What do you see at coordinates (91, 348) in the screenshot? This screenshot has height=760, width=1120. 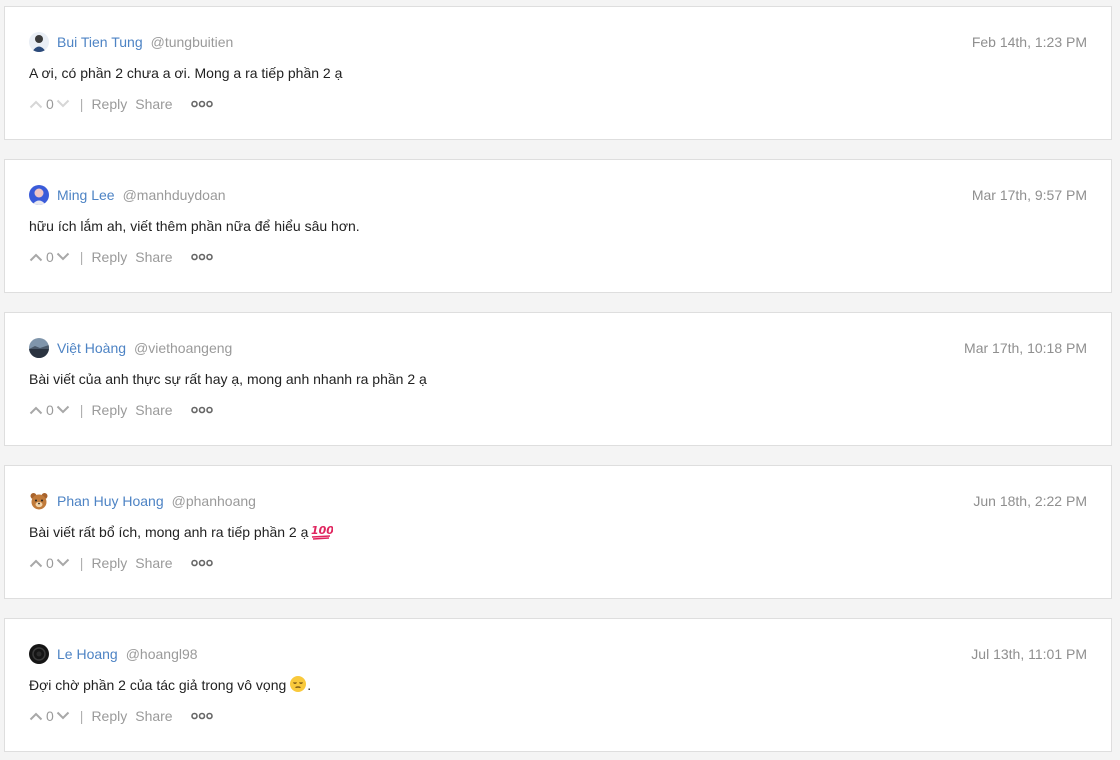 I see `author-name: Việt Hoàng` at bounding box center [91, 348].